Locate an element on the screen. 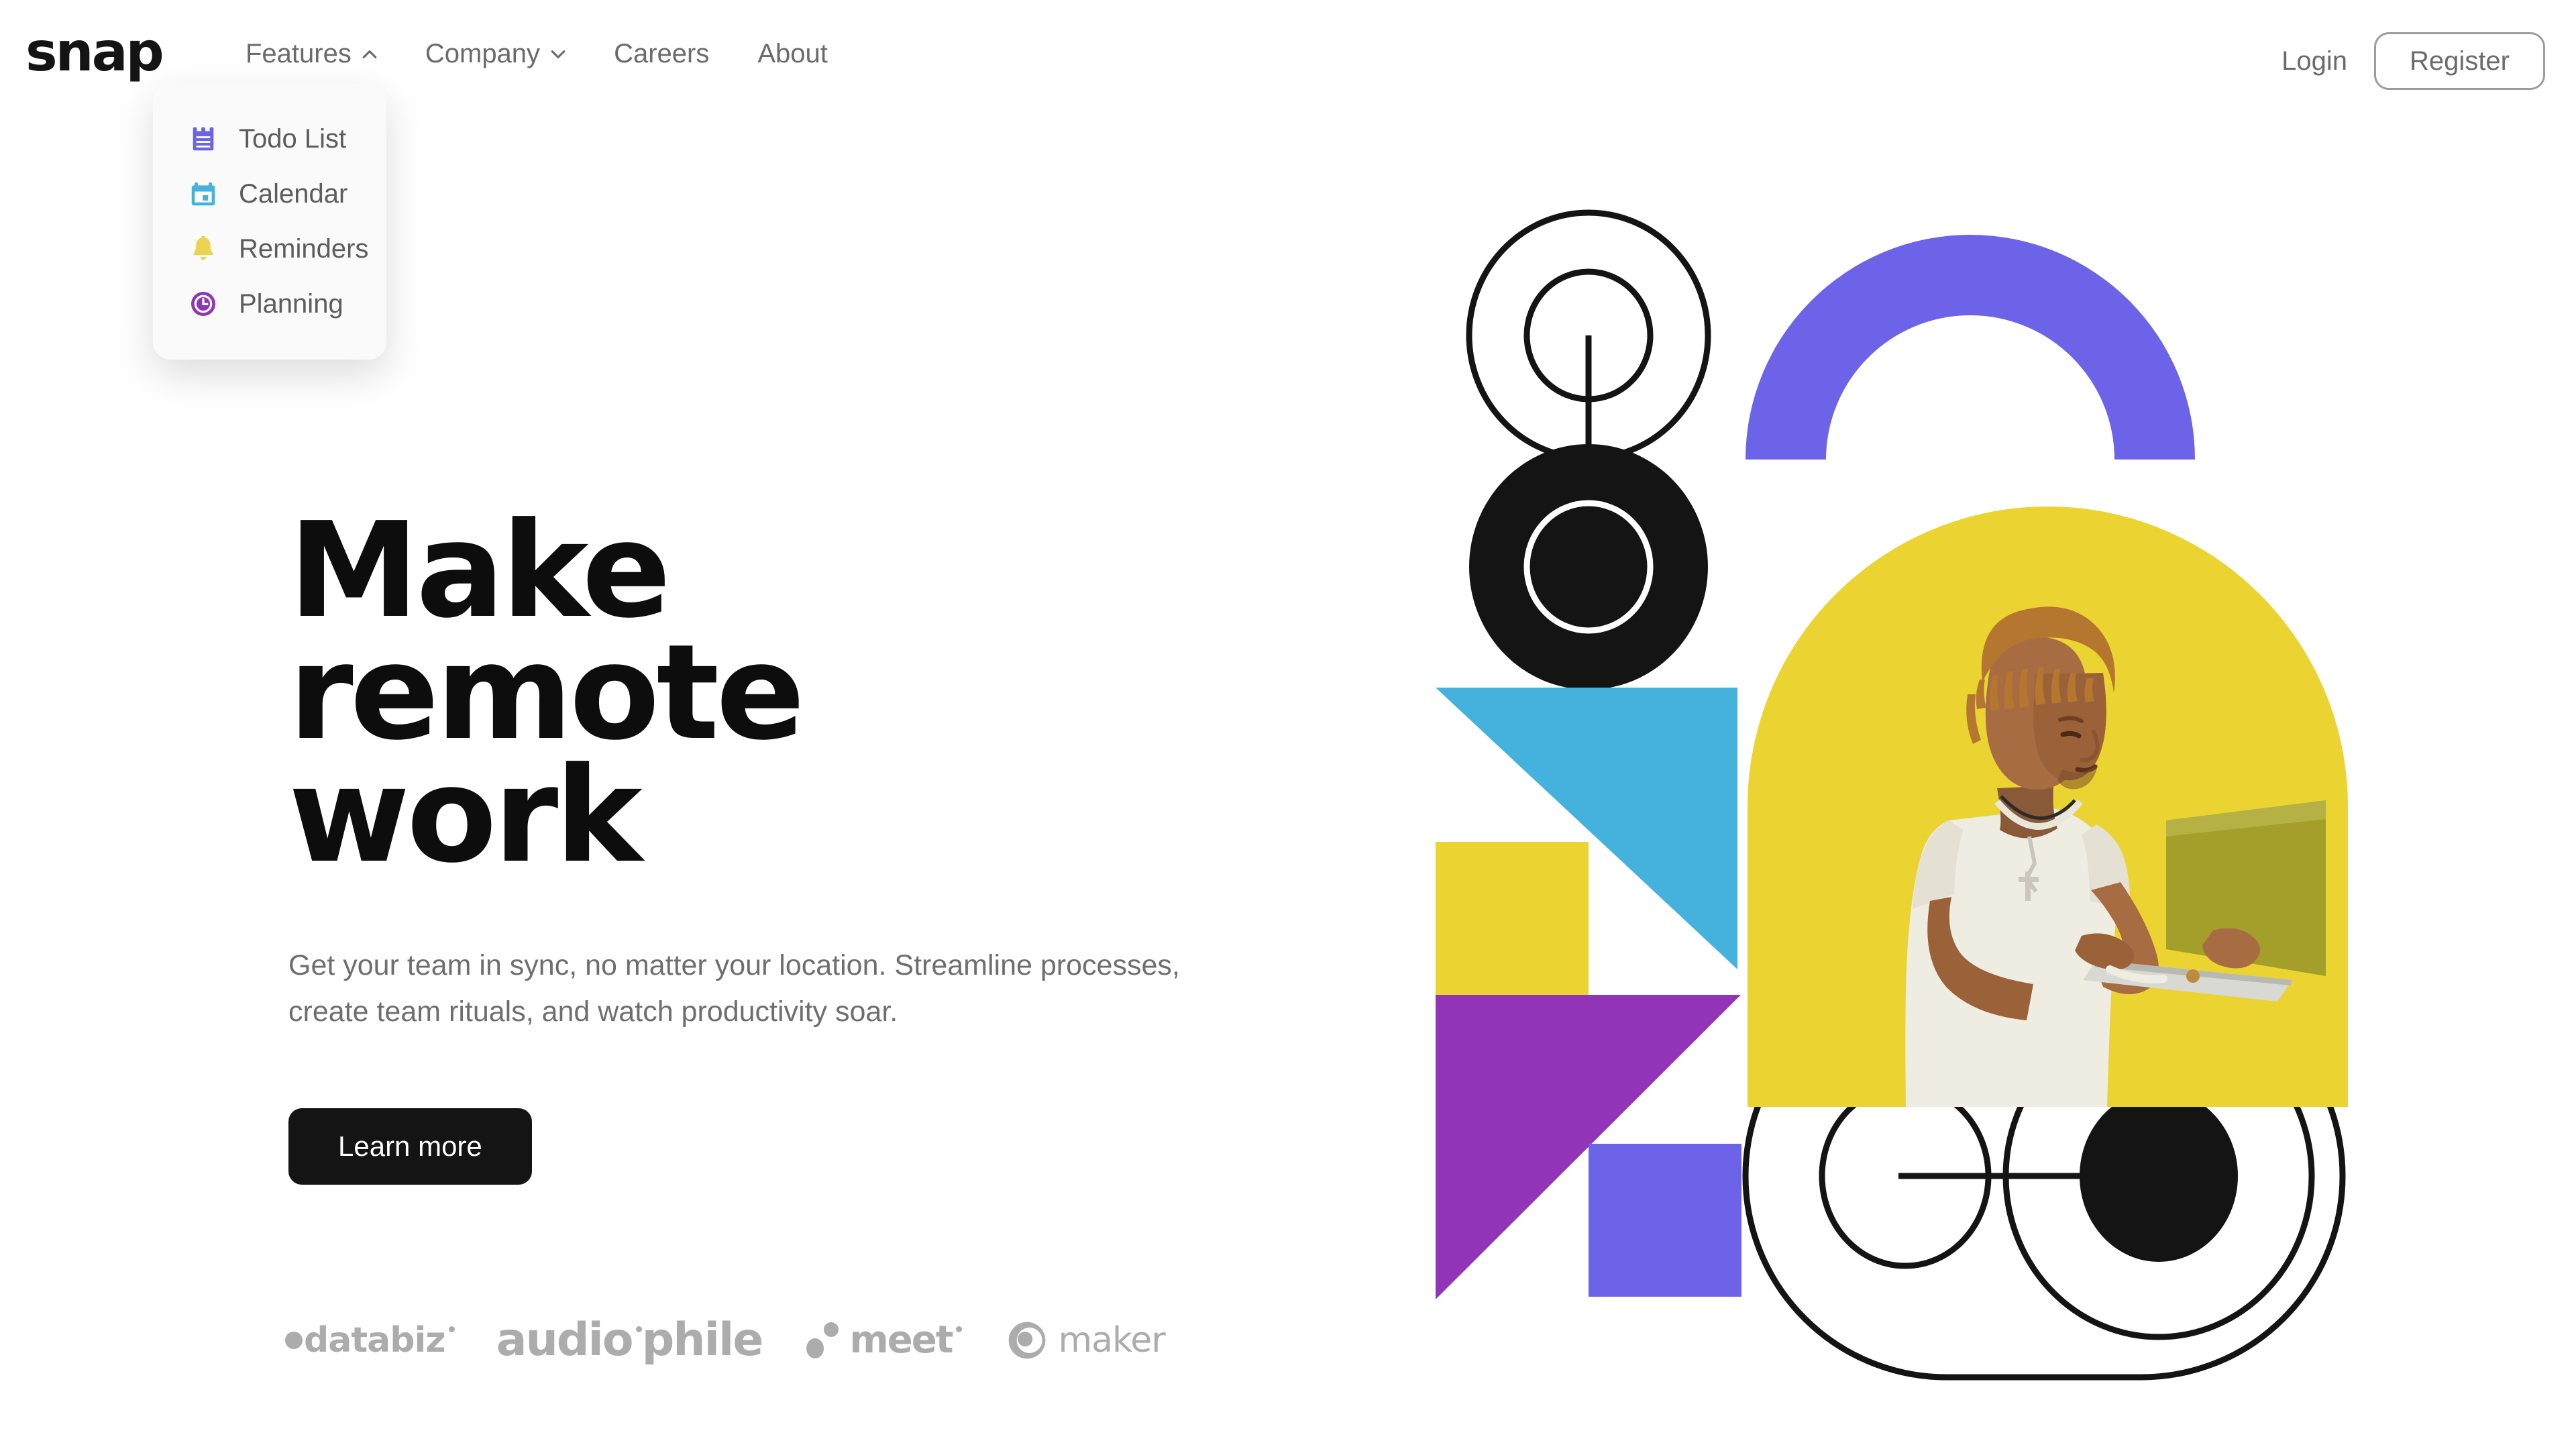 The image size is (2576, 1449). chevron-up-icon is located at coordinates (369, 54).